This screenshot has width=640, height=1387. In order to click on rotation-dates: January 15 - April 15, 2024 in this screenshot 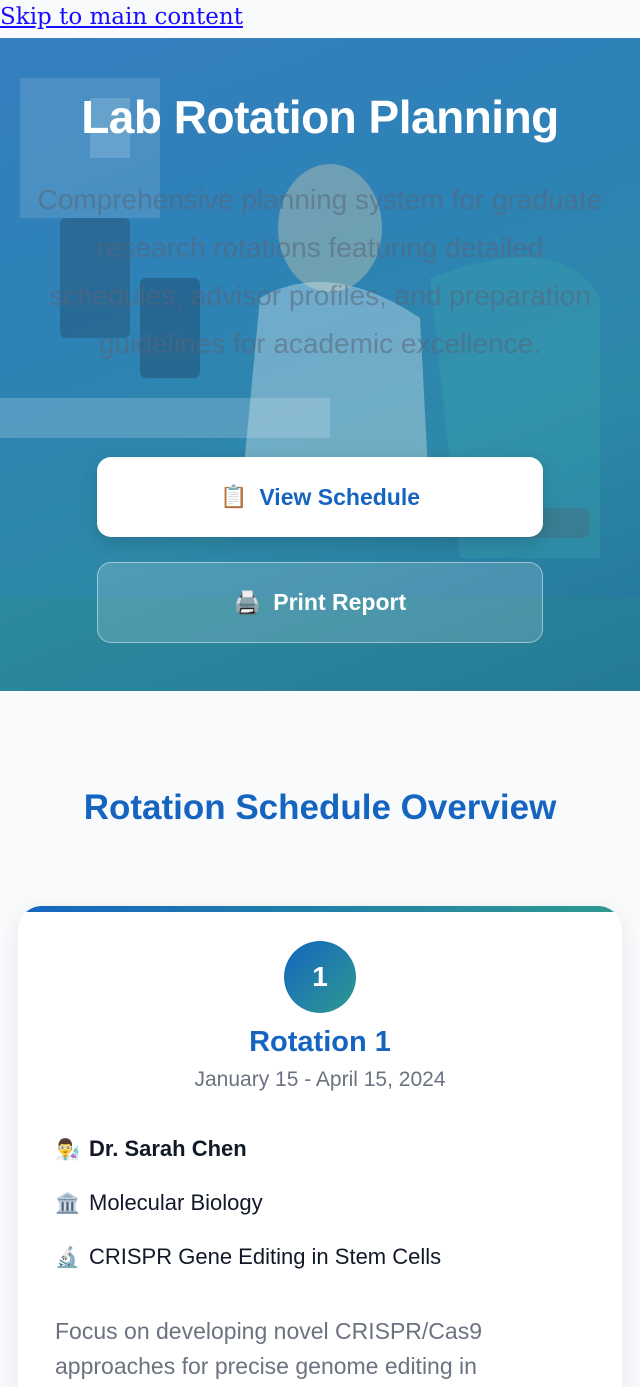, I will do `click(320, 1079)`.